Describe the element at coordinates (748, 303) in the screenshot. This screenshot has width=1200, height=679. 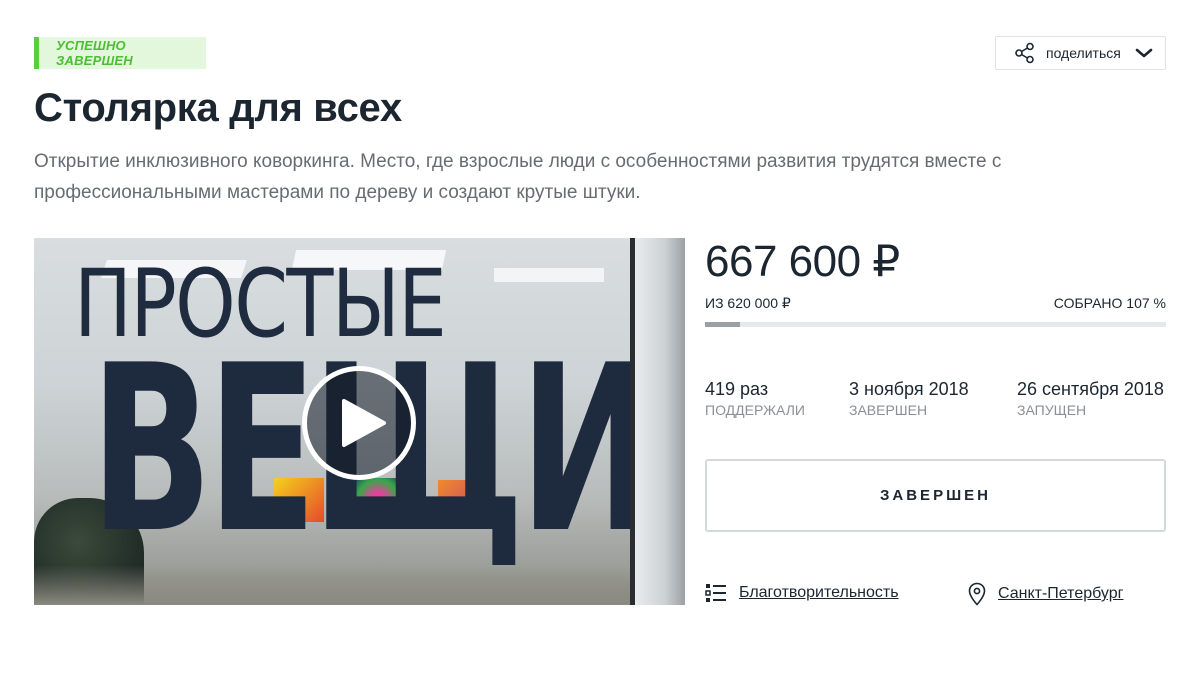
I see `goal-amount: ИЗ 620 000 ₽` at that location.